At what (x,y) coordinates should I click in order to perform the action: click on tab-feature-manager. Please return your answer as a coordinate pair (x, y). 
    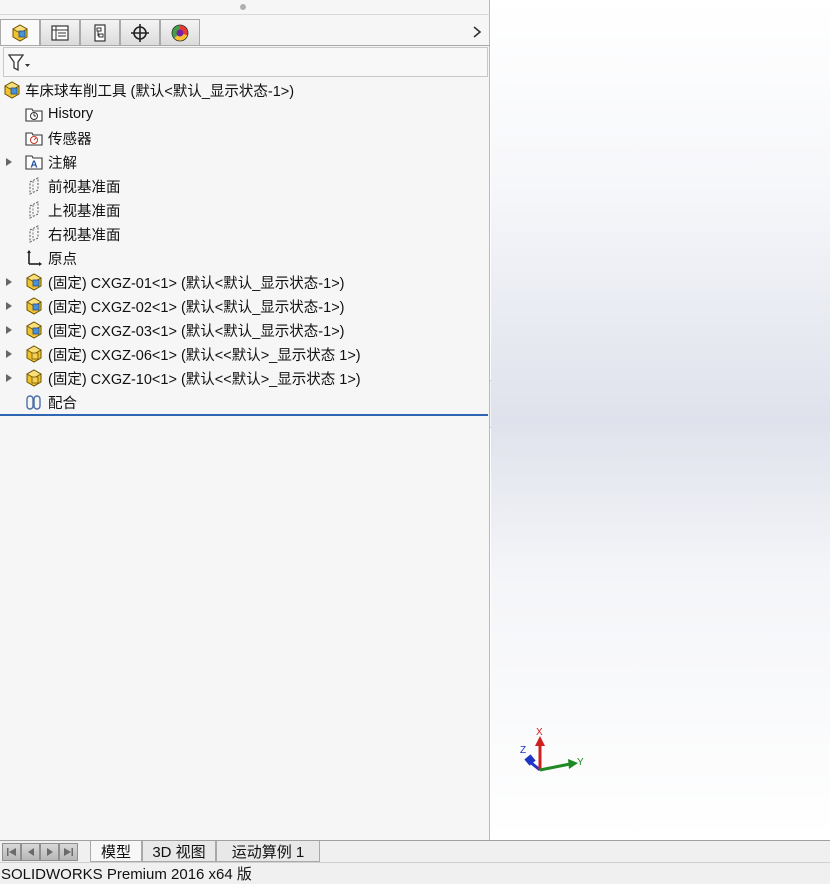
    Looking at the image, I should click on (20, 32).